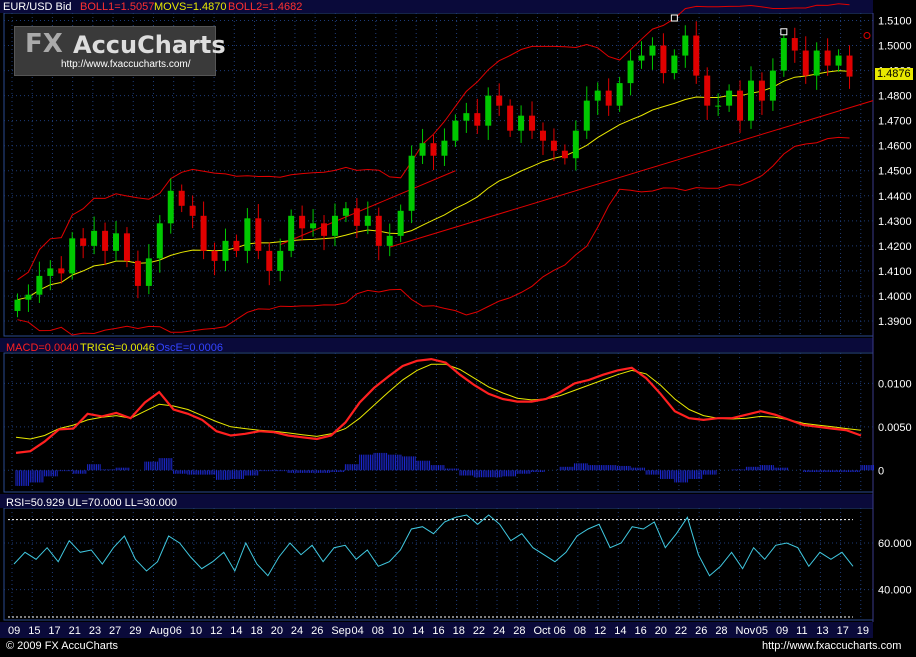  I want to click on macd-tick-label: 0.0050, so click(895, 428).